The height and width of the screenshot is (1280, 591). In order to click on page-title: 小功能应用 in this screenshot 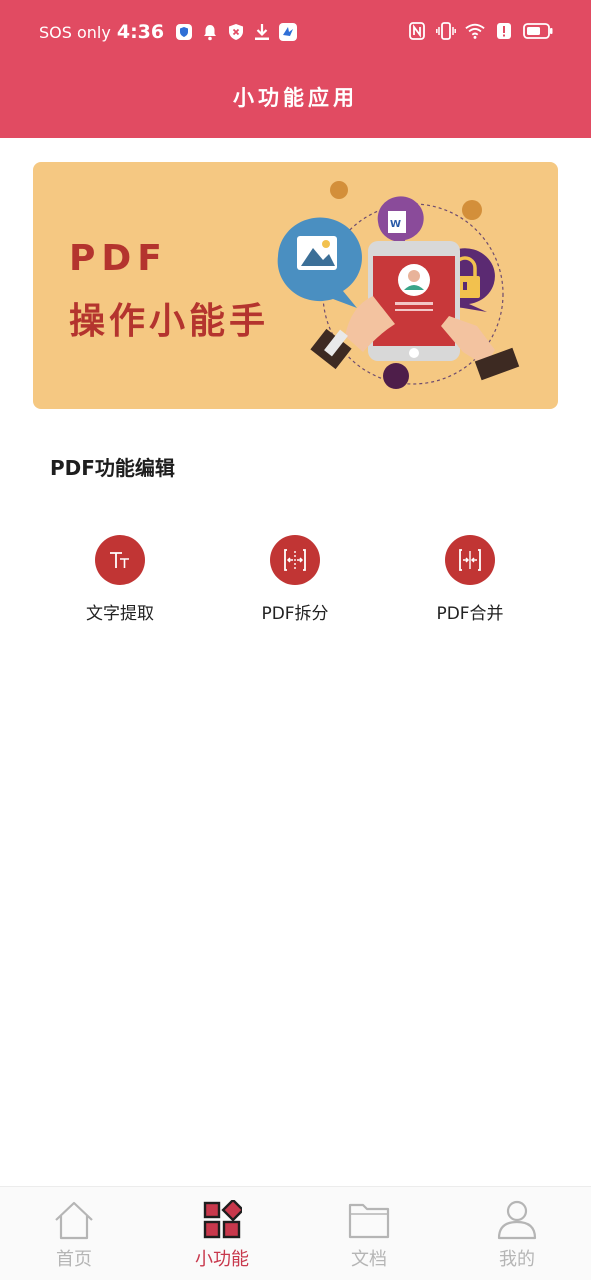, I will do `click(295, 98)`.